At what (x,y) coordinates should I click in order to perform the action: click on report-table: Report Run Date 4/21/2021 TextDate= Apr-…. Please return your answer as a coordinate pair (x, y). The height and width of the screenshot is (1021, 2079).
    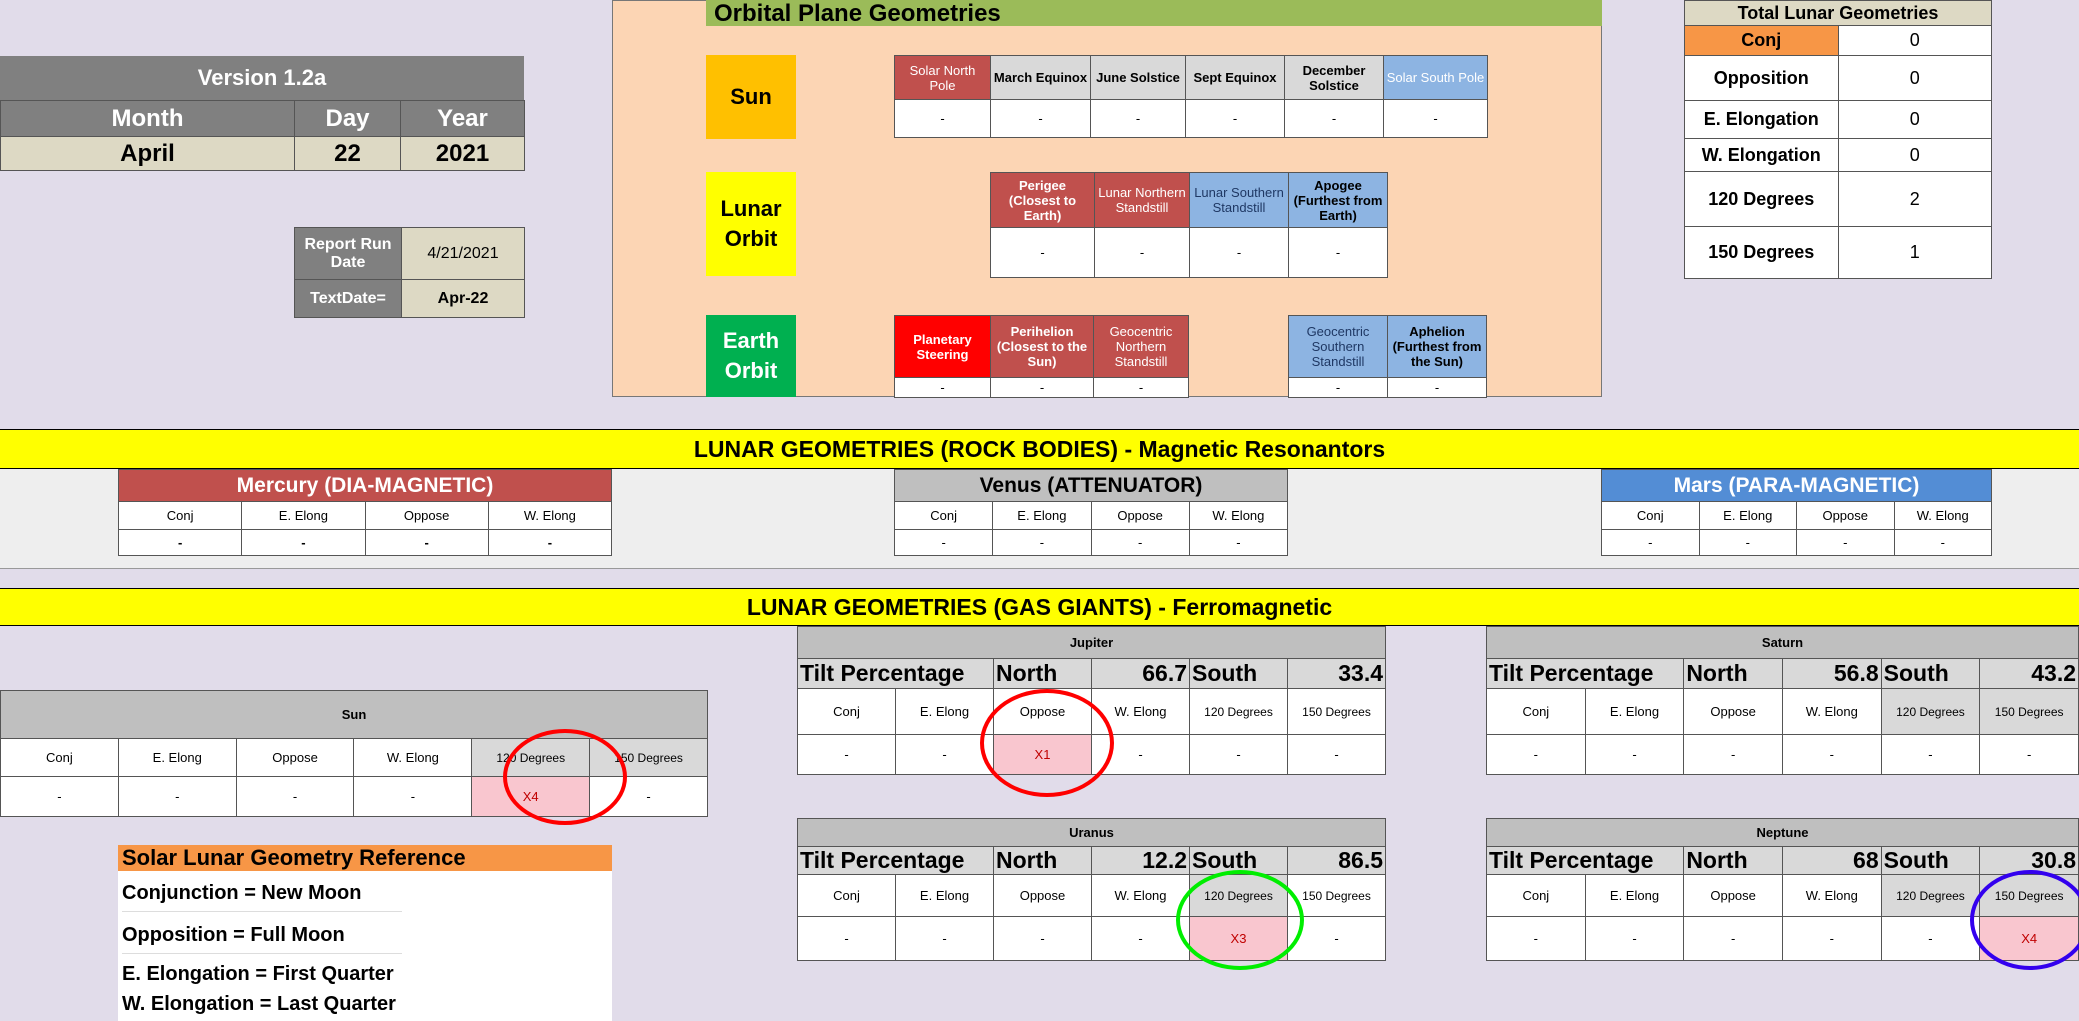
    Looking at the image, I should click on (409, 272).